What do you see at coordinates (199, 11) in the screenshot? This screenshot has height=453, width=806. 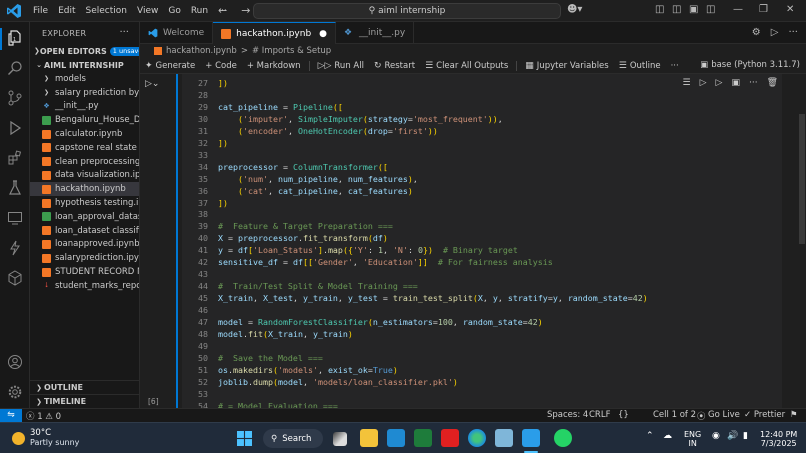 I see `menu-run: Run` at bounding box center [199, 11].